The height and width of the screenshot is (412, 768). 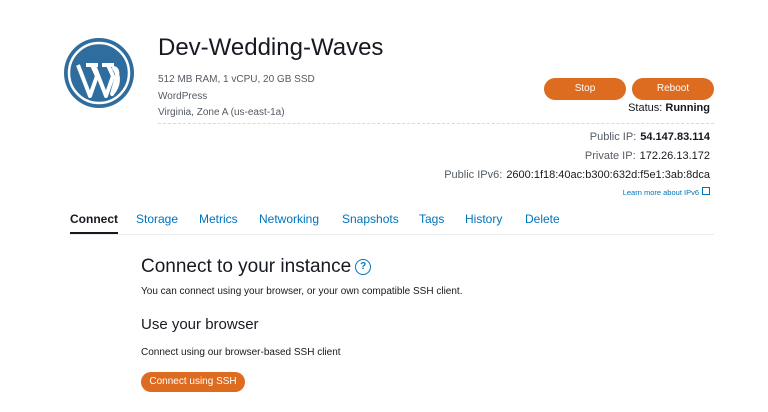 What do you see at coordinates (660, 192) in the screenshot?
I see `learn-more-ipv6-label: Learn more about IPv6` at bounding box center [660, 192].